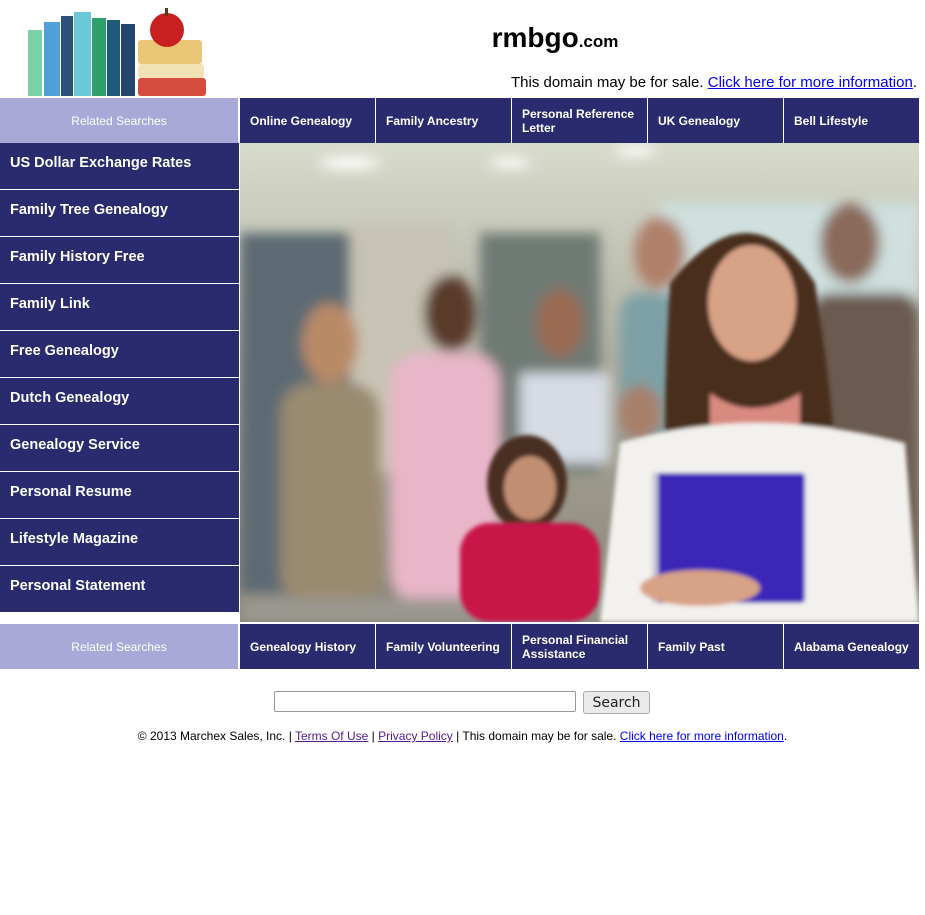 This screenshot has width=925, height=915. I want to click on related-link-genealogy-history: Genealogy History, so click(307, 646).